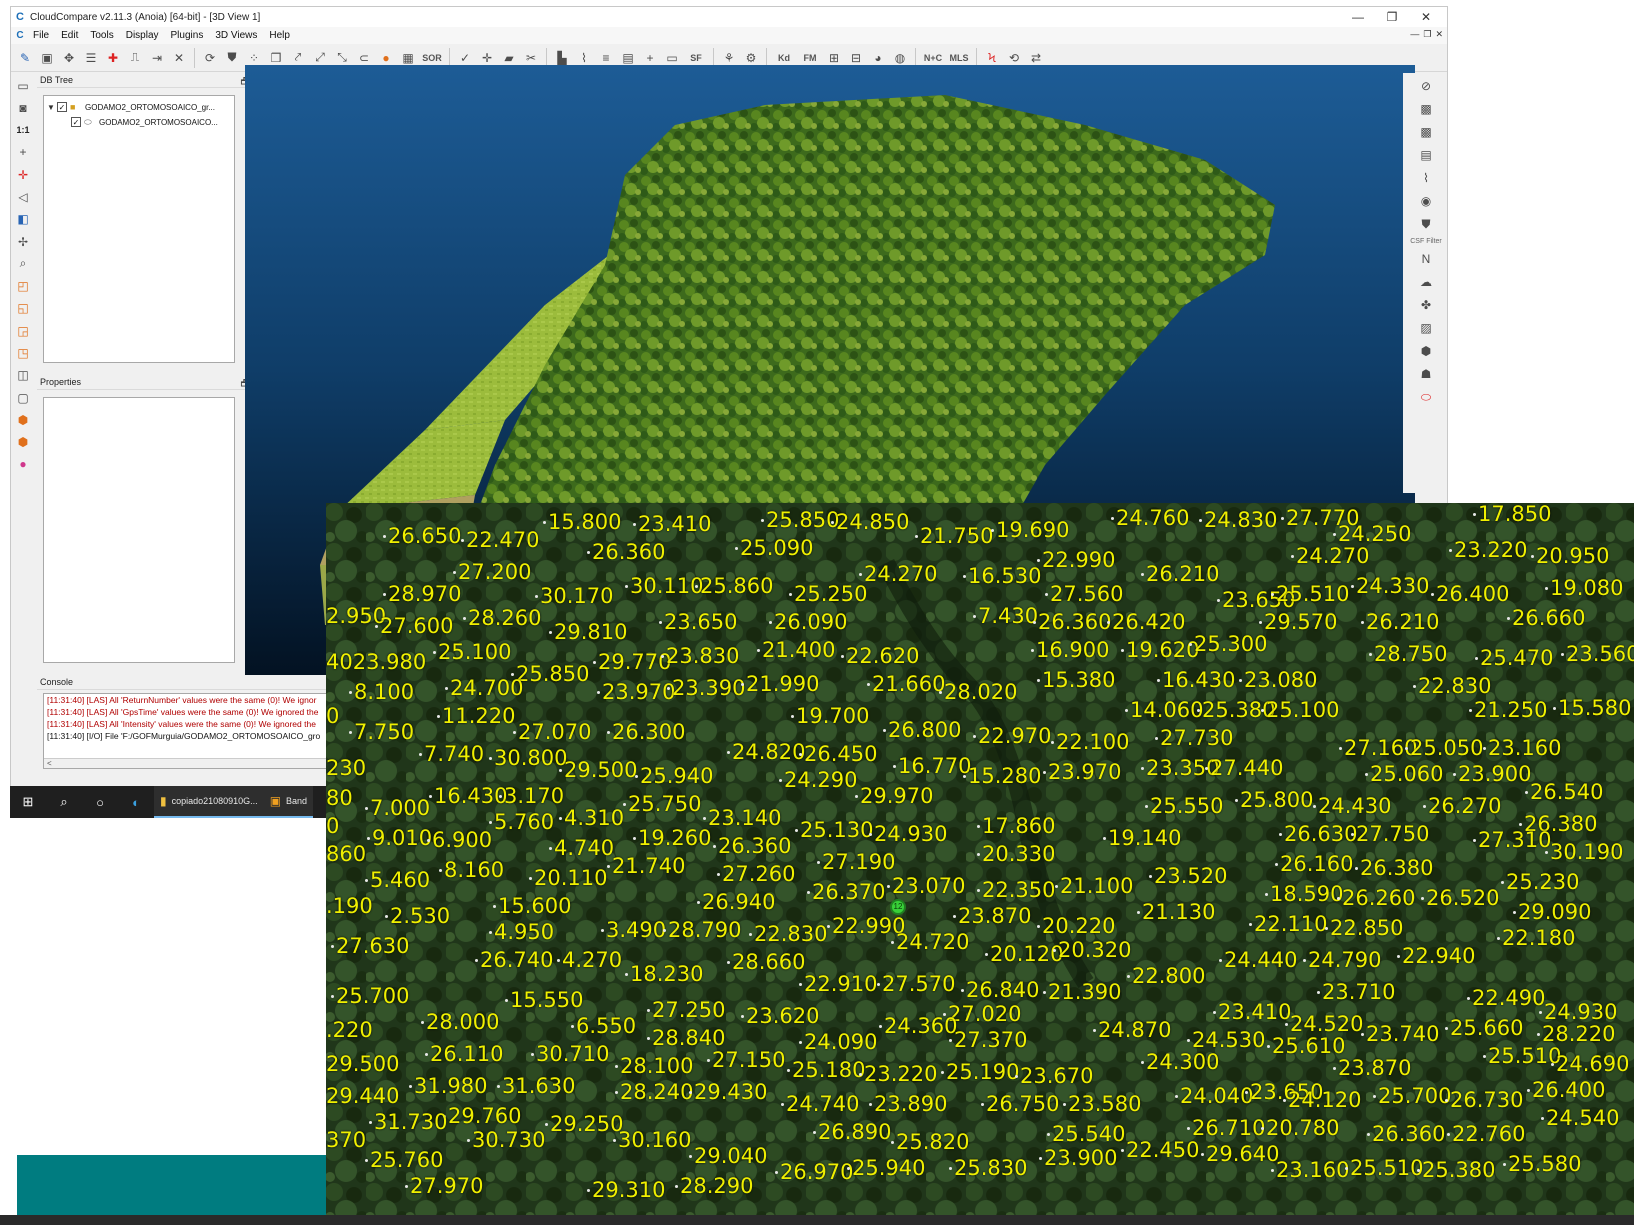 The height and width of the screenshot is (1225, 1634). I want to click on menu-edit: Edit, so click(69, 35).